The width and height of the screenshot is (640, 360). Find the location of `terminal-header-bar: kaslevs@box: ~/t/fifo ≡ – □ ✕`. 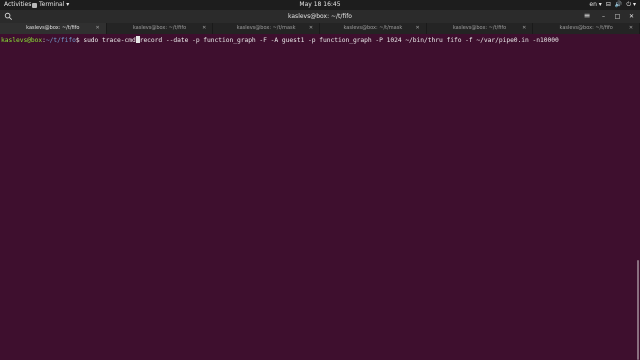

terminal-header-bar: kaslevs@box: ~/t/fifo ≡ – □ ✕ is located at coordinates (320, 16).